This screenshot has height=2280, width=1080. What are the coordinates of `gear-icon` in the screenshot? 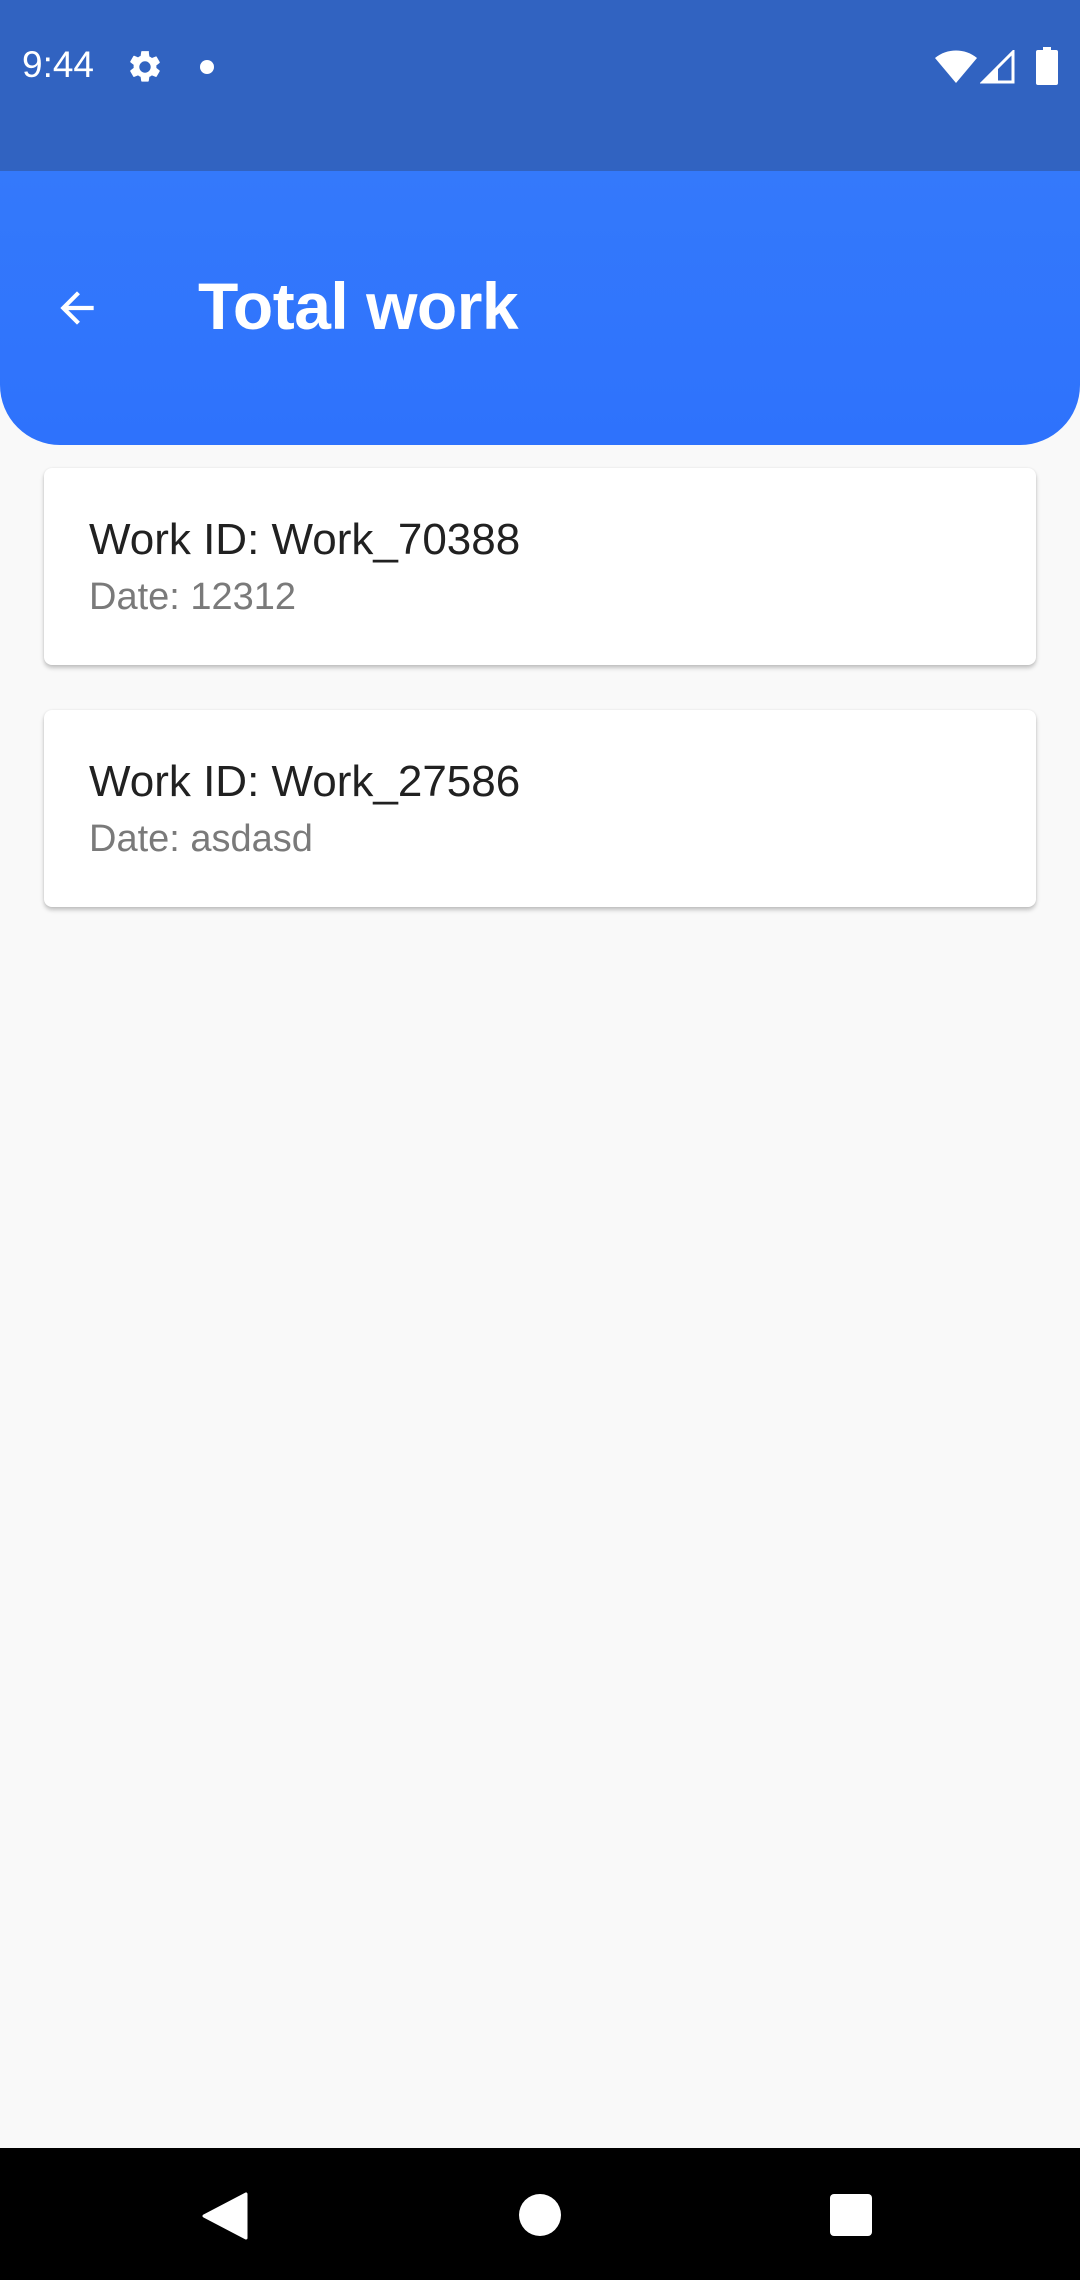 It's located at (145, 66).